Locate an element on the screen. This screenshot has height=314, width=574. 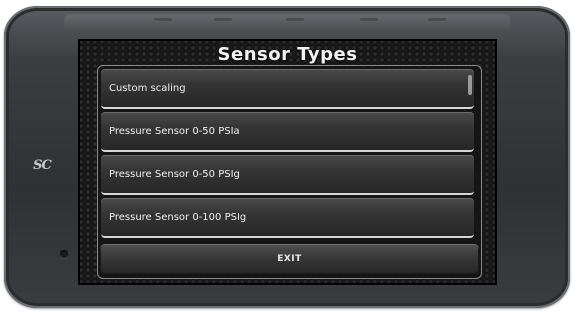
list-item-custom-scaling: Custom scaling is located at coordinates (287, 89).